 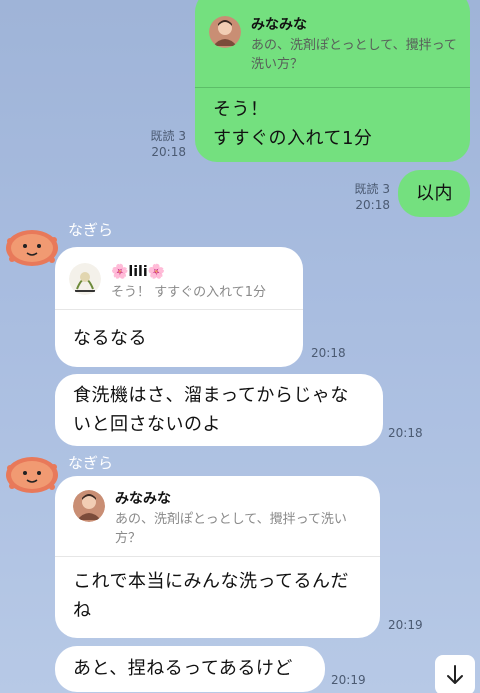 I want to click on reply-preview: 🌸lili🌸 そう！ すすぐの入れて1分, so click(x=180, y=282).